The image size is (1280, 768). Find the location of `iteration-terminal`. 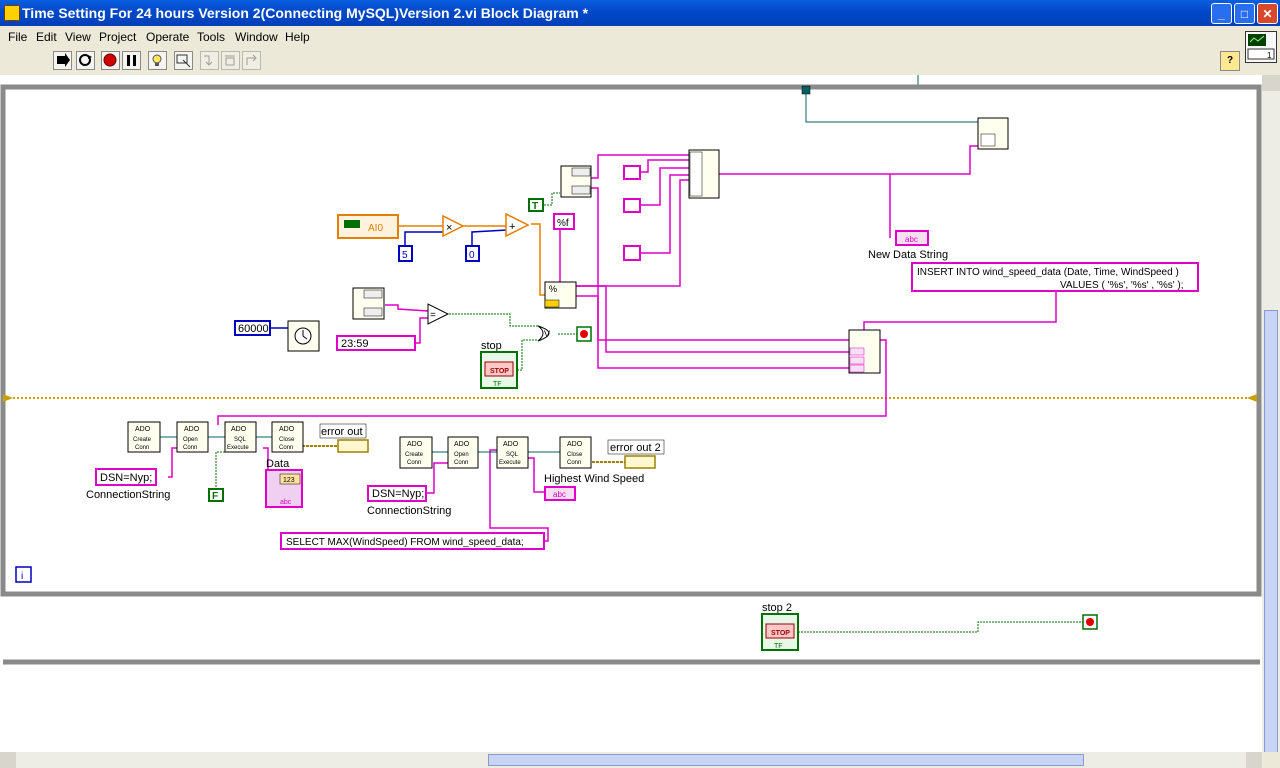

iteration-terminal is located at coordinates (23, 574).